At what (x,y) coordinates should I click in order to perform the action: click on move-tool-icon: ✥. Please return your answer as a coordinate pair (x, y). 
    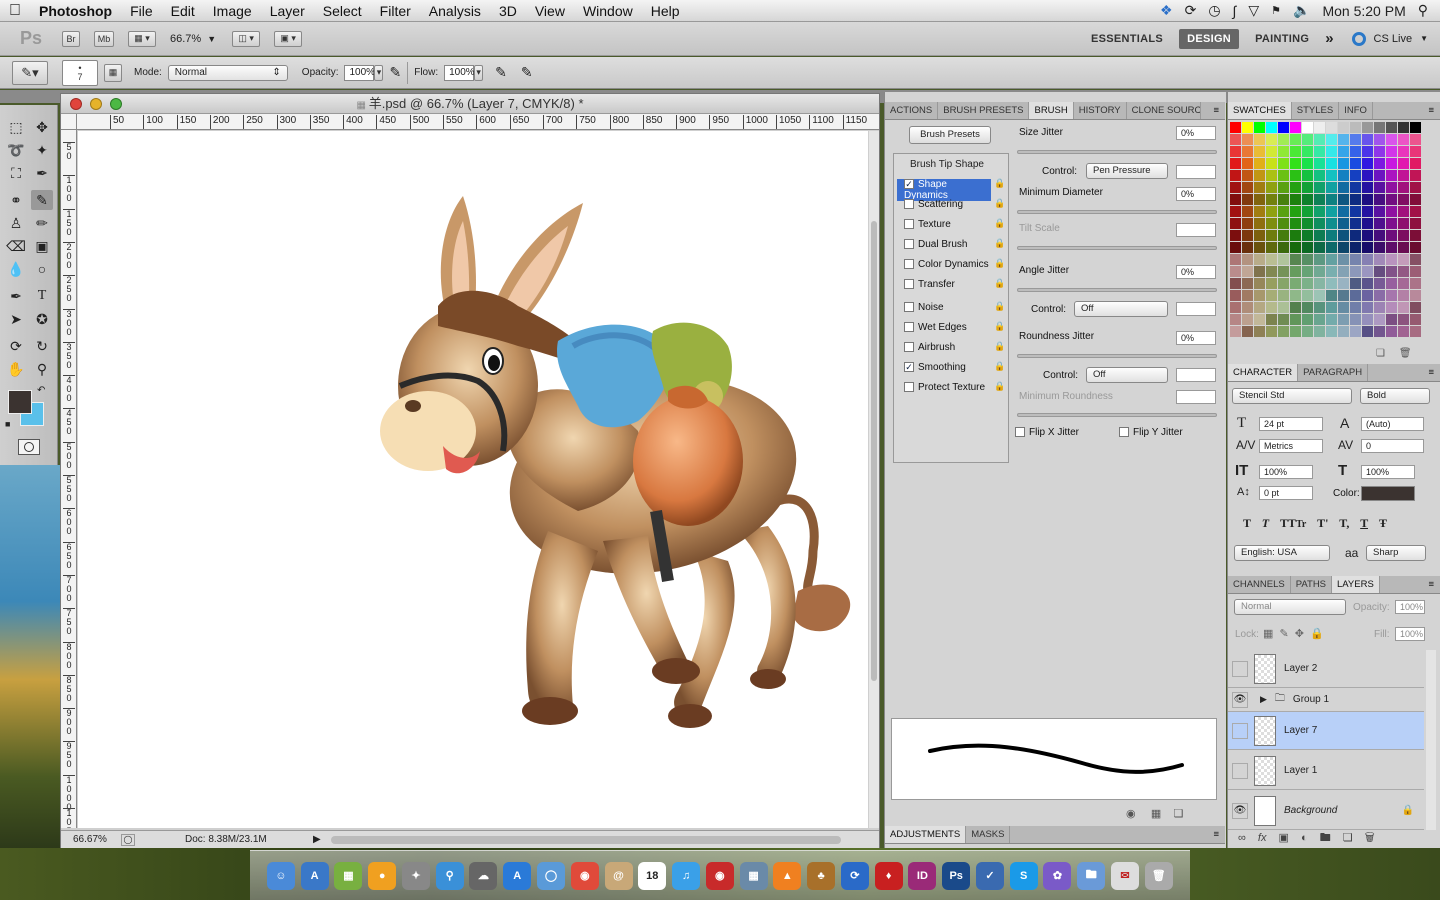
    Looking at the image, I should click on (42, 127).